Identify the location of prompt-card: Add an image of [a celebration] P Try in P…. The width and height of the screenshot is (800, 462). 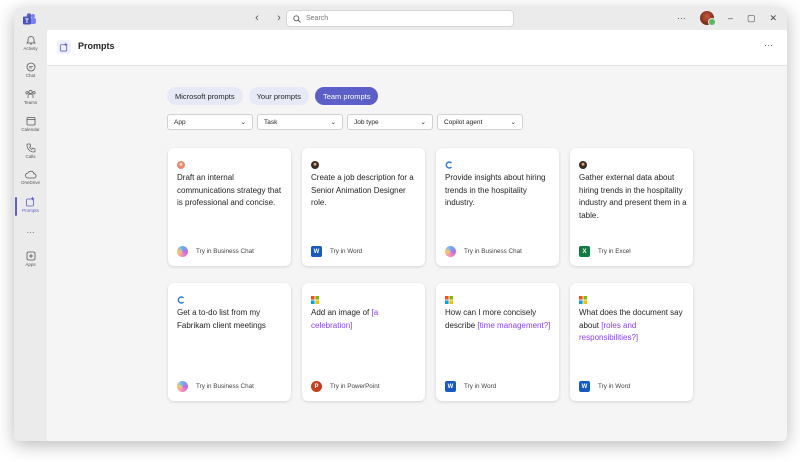
(363, 342).